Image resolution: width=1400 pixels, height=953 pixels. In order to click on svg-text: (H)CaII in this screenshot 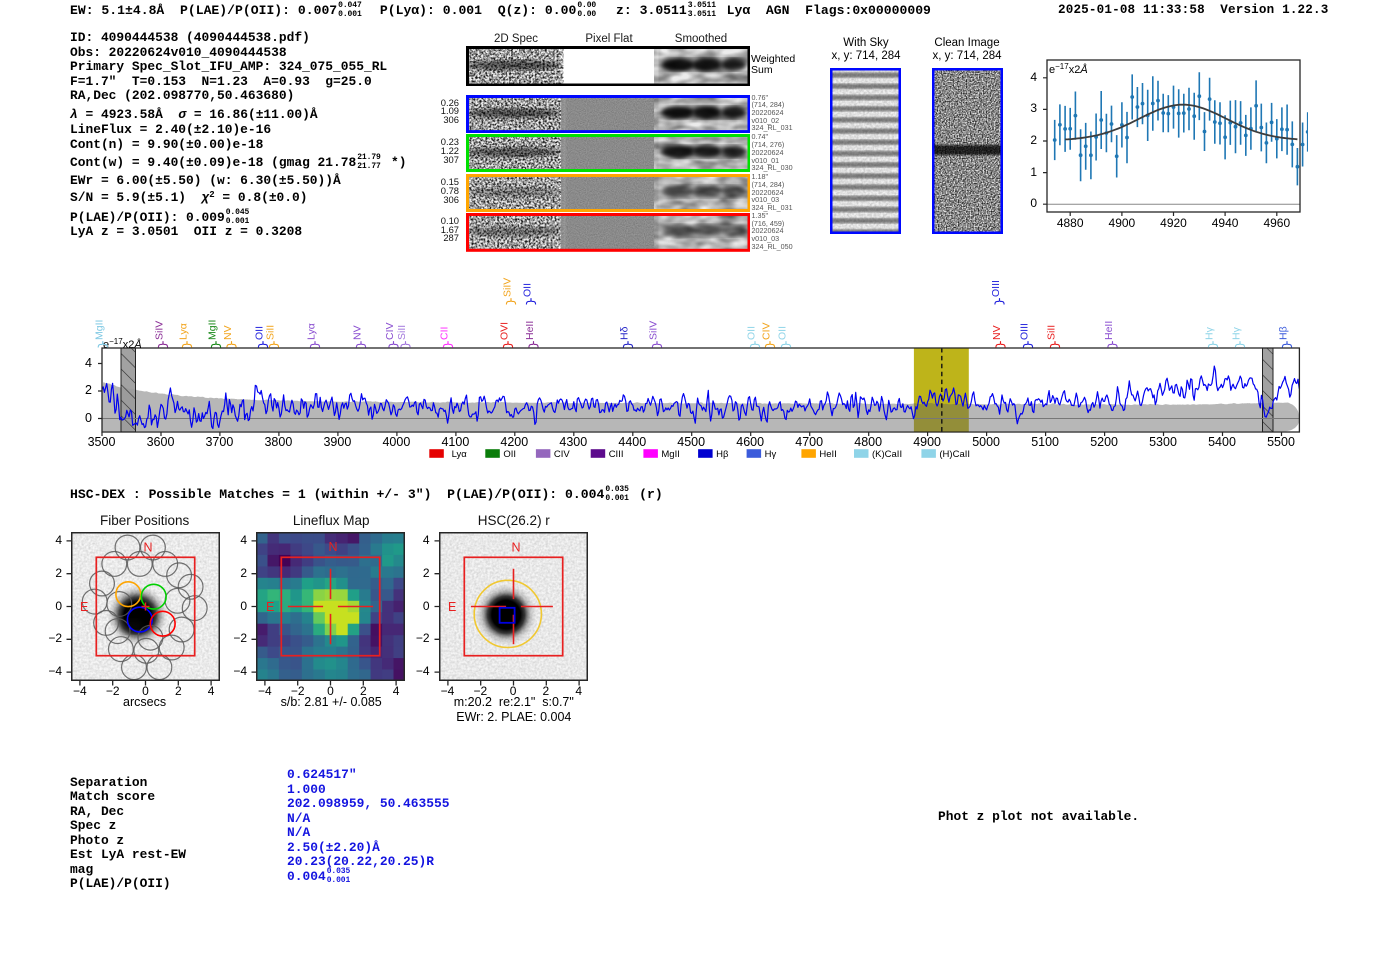, I will do `click(954, 454)`.